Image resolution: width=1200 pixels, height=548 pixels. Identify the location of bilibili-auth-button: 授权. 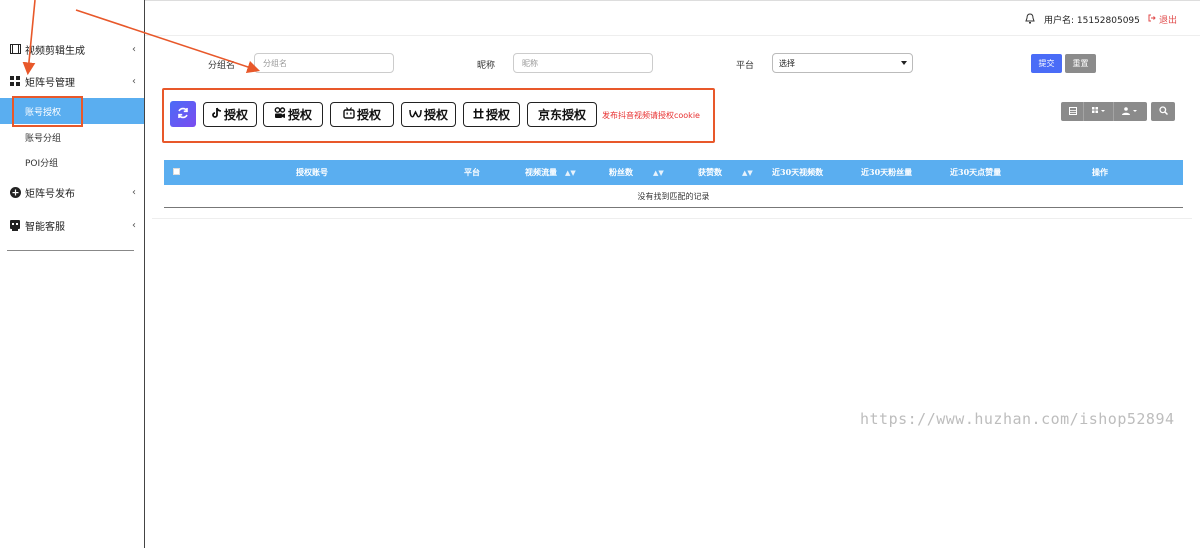
(362, 114).